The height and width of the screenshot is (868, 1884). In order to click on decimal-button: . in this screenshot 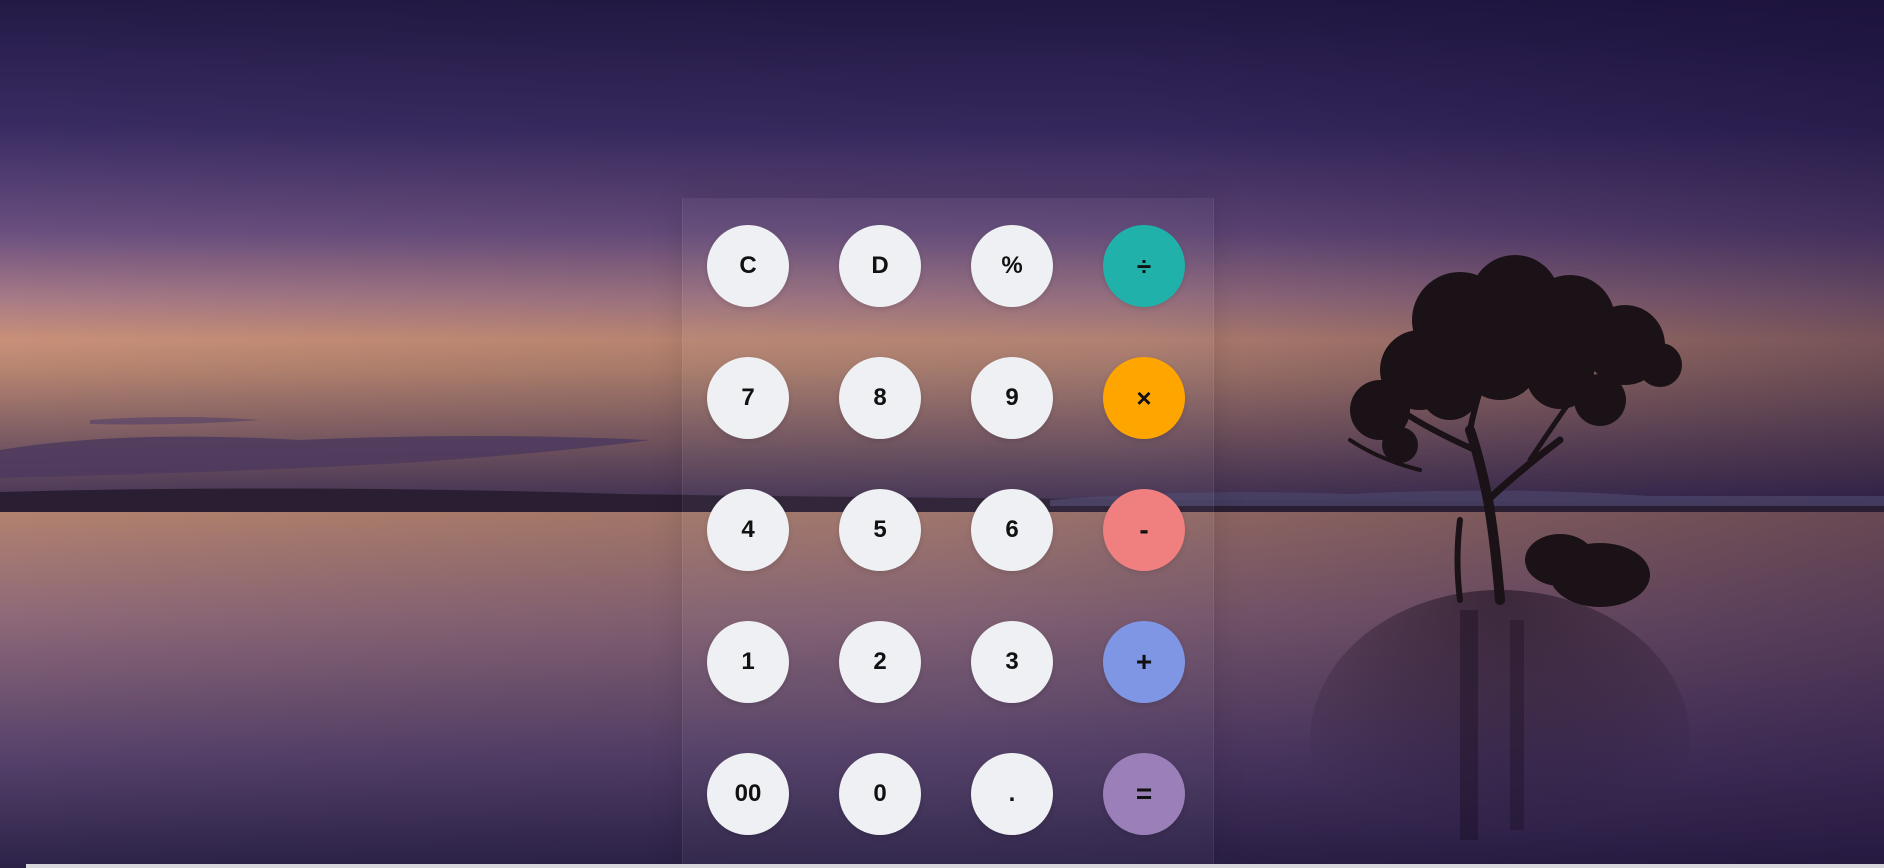, I will do `click(1012, 794)`.